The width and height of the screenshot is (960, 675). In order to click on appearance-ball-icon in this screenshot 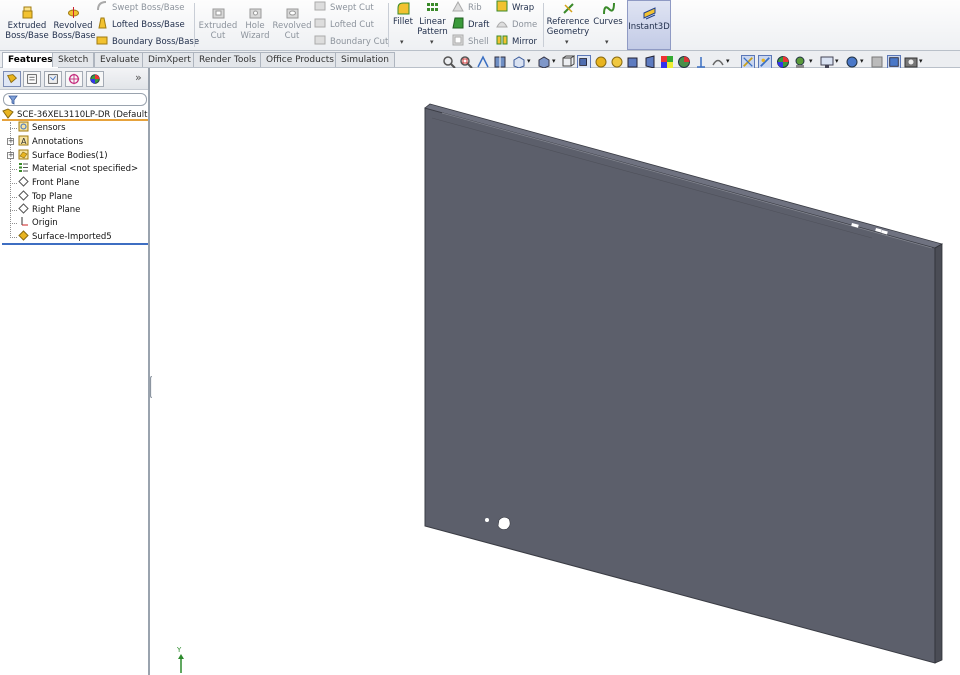, I will do `click(684, 62)`.